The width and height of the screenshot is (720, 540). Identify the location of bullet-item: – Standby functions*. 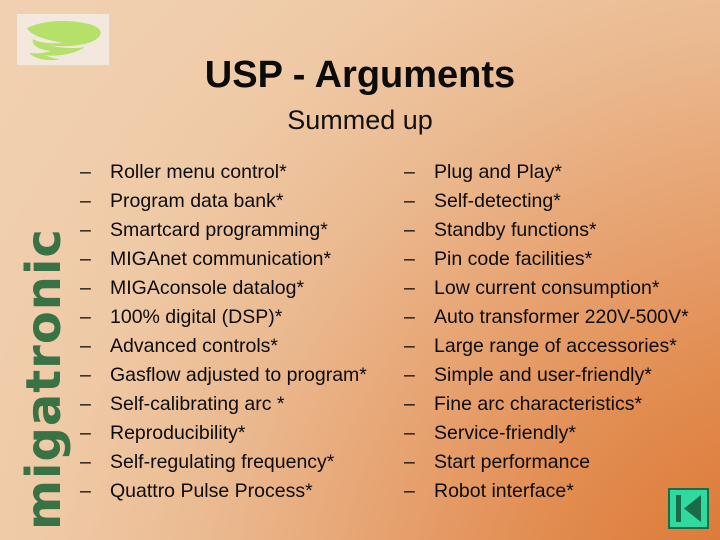
(562, 233).